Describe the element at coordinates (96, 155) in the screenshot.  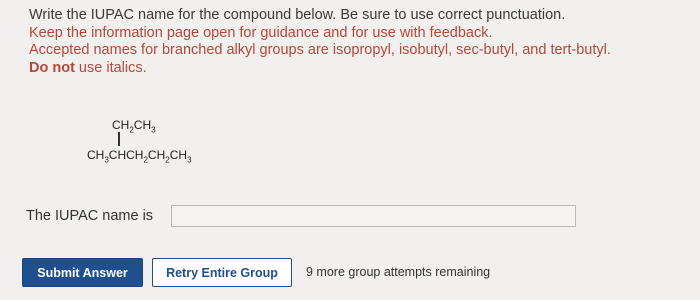
I see `chain-part-1: CH` at that location.